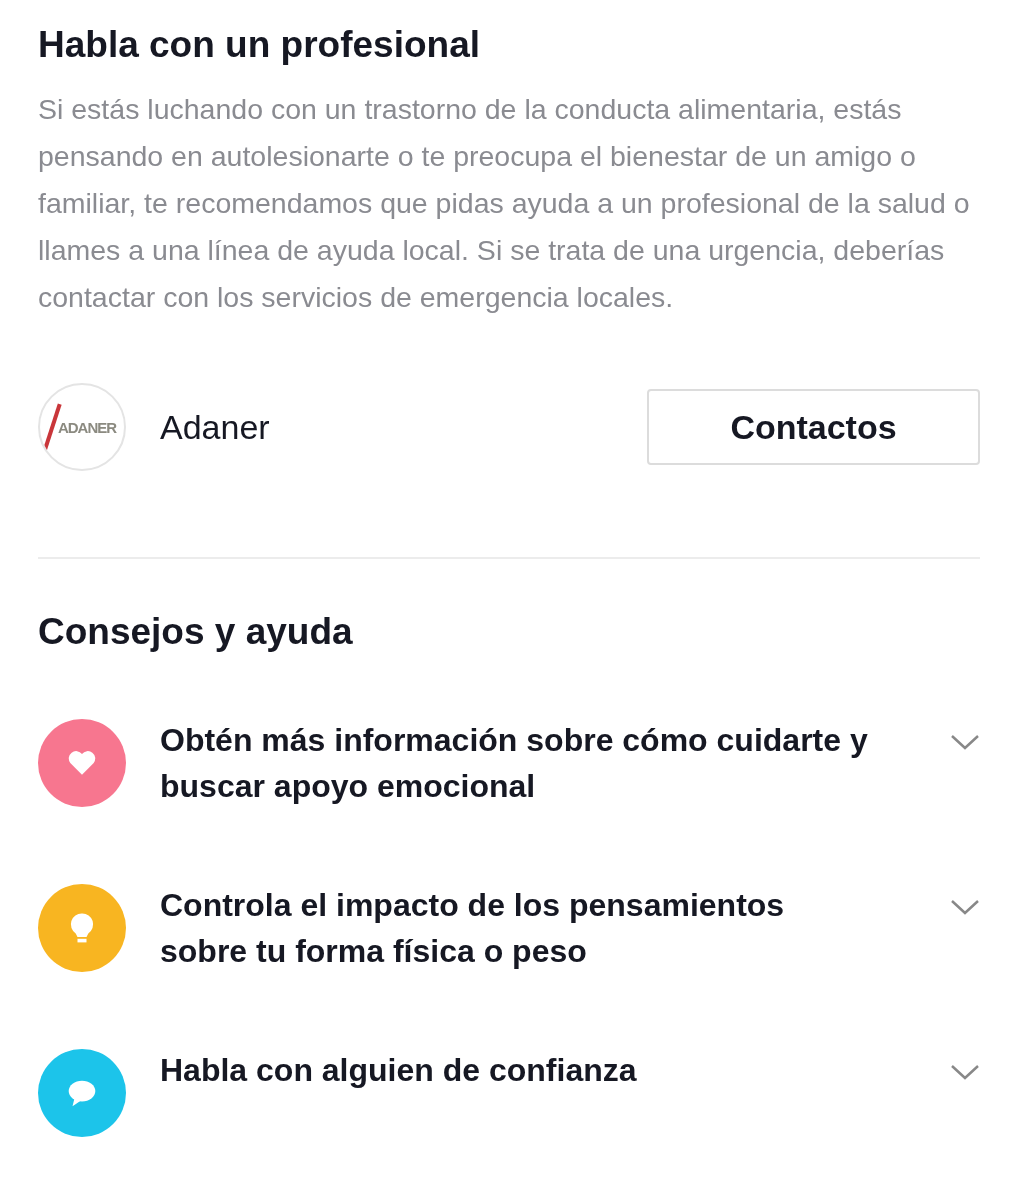 The height and width of the screenshot is (1198, 1024). What do you see at coordinates (813, 427) in the screenshot?
I see `contacts-button: Contactos` at bounding box center [813, 427].